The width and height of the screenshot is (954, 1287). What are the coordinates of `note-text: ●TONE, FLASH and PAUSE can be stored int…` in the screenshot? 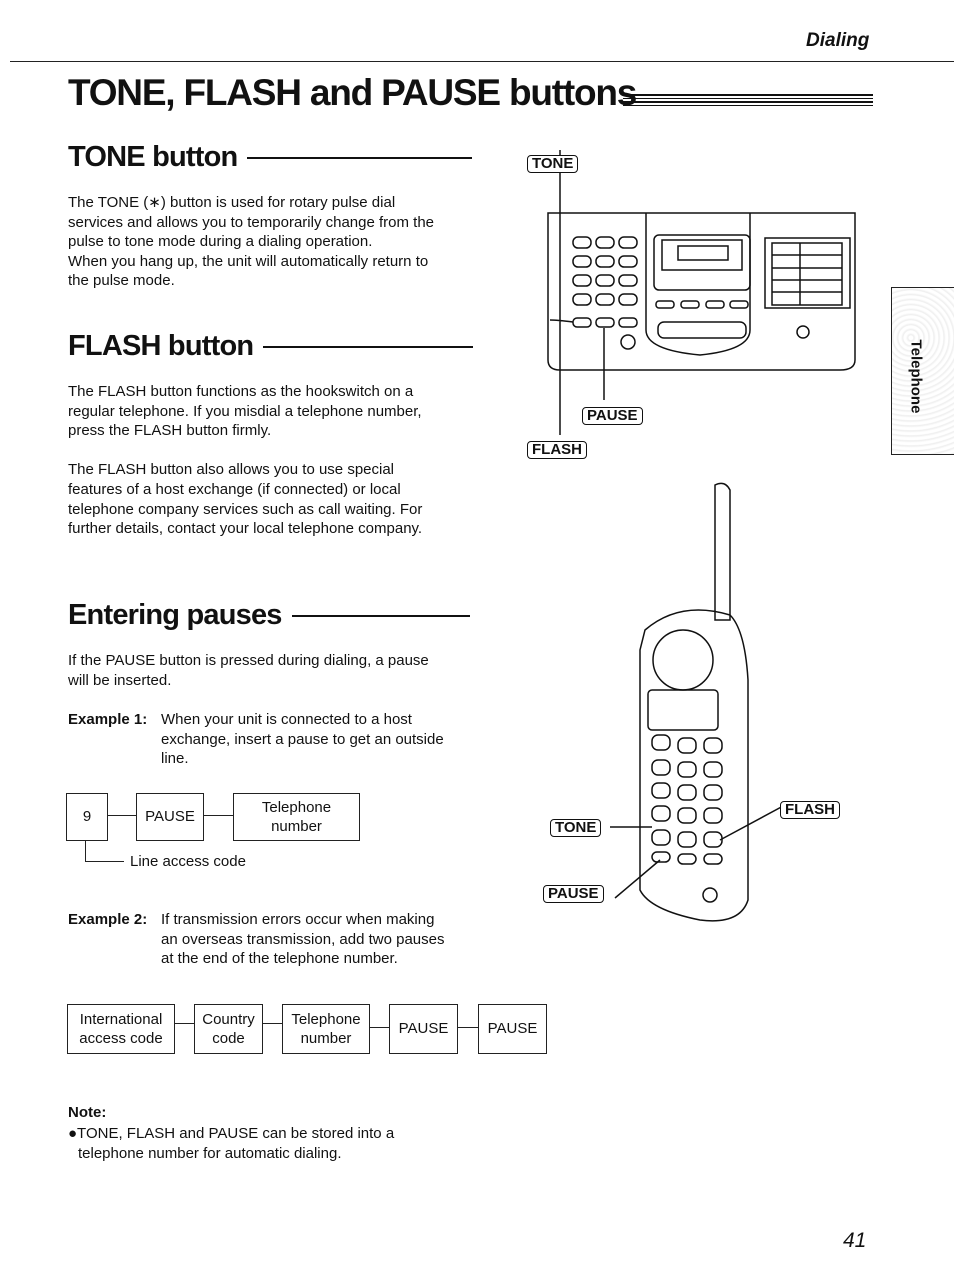 It's located at (231, 1143).